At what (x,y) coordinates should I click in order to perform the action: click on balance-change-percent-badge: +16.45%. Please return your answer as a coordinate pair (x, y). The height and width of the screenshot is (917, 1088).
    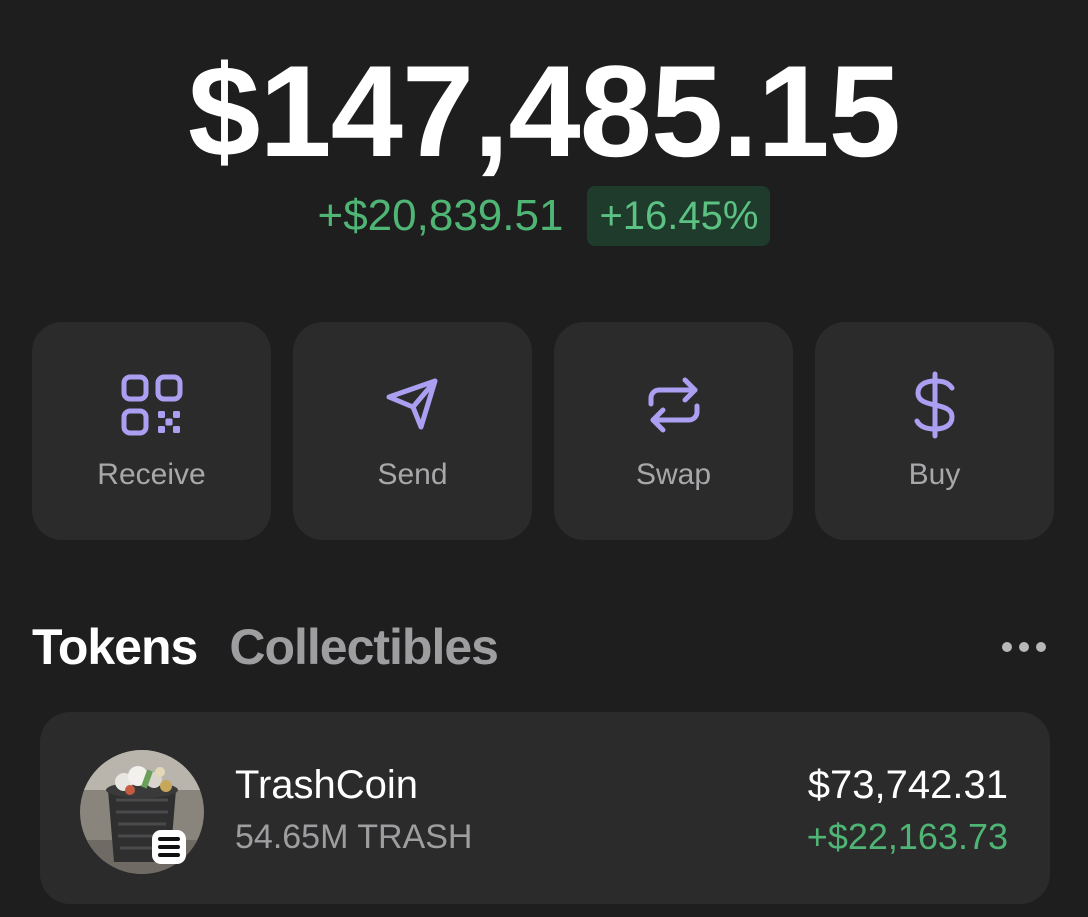
    Looking at the image, I should click on (679, 216).